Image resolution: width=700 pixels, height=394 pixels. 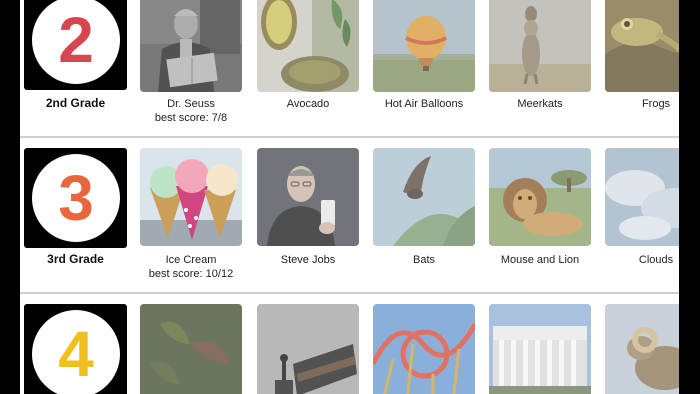 I want to click on lesson-title: Meerkats, so click(x=540, y=104).